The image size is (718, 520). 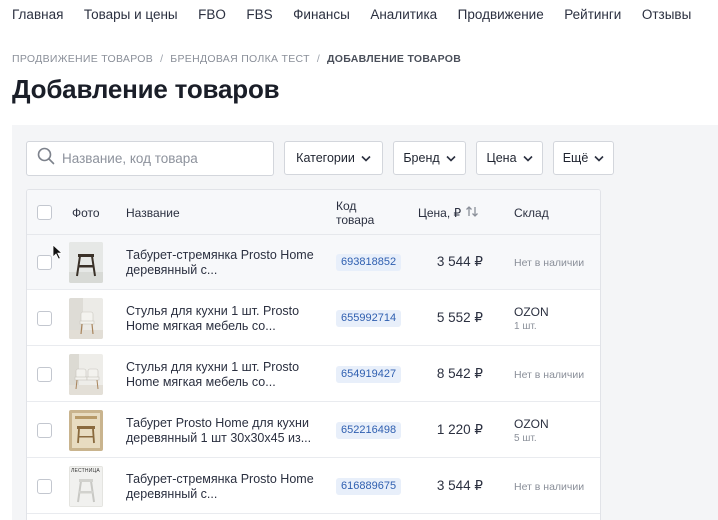 I want to click on product-price: 5 552 ₽, so click(x=459, y=317).